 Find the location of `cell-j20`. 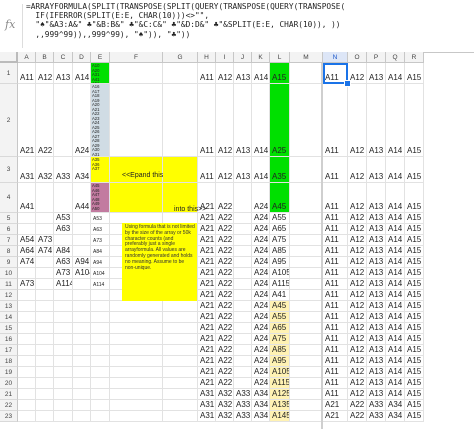

cell-j20 is located at coordinates (243, 383).